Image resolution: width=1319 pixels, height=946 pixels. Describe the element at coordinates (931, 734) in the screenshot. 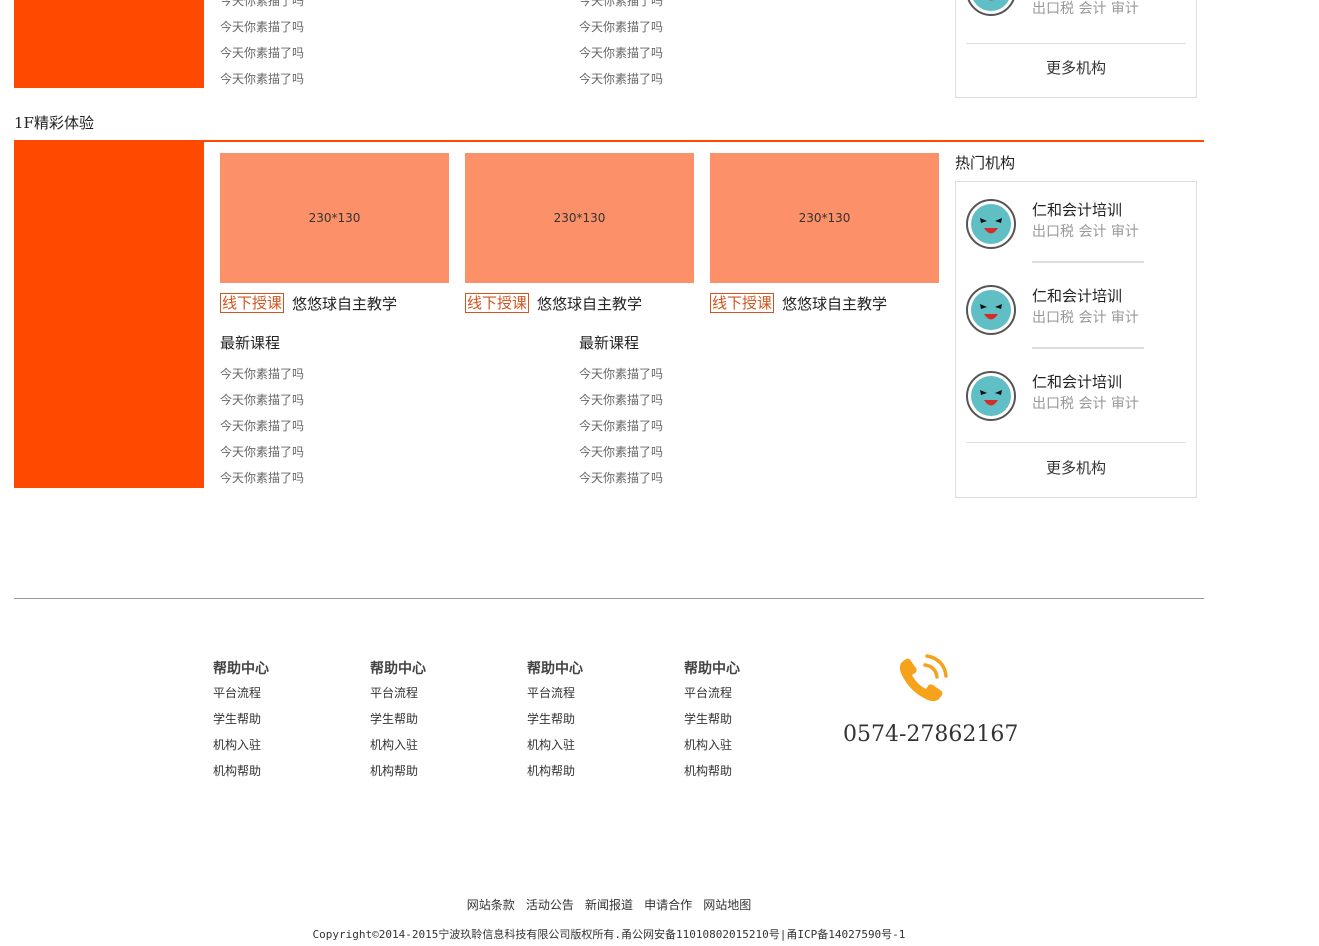

I see `contact-phone-number: 0574-27862167` at that location.